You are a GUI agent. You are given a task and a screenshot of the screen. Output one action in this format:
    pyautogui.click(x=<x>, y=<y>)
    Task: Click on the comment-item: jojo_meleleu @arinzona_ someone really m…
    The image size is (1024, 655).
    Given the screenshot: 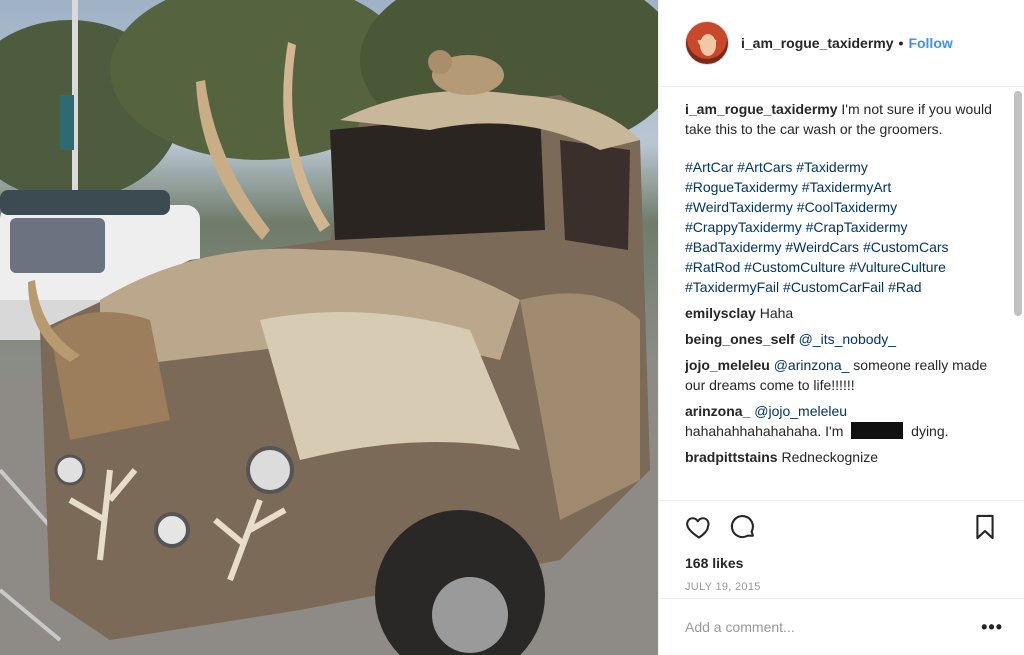 What is the action you would take?
    pyautogui.click(x=842, y=375)
    